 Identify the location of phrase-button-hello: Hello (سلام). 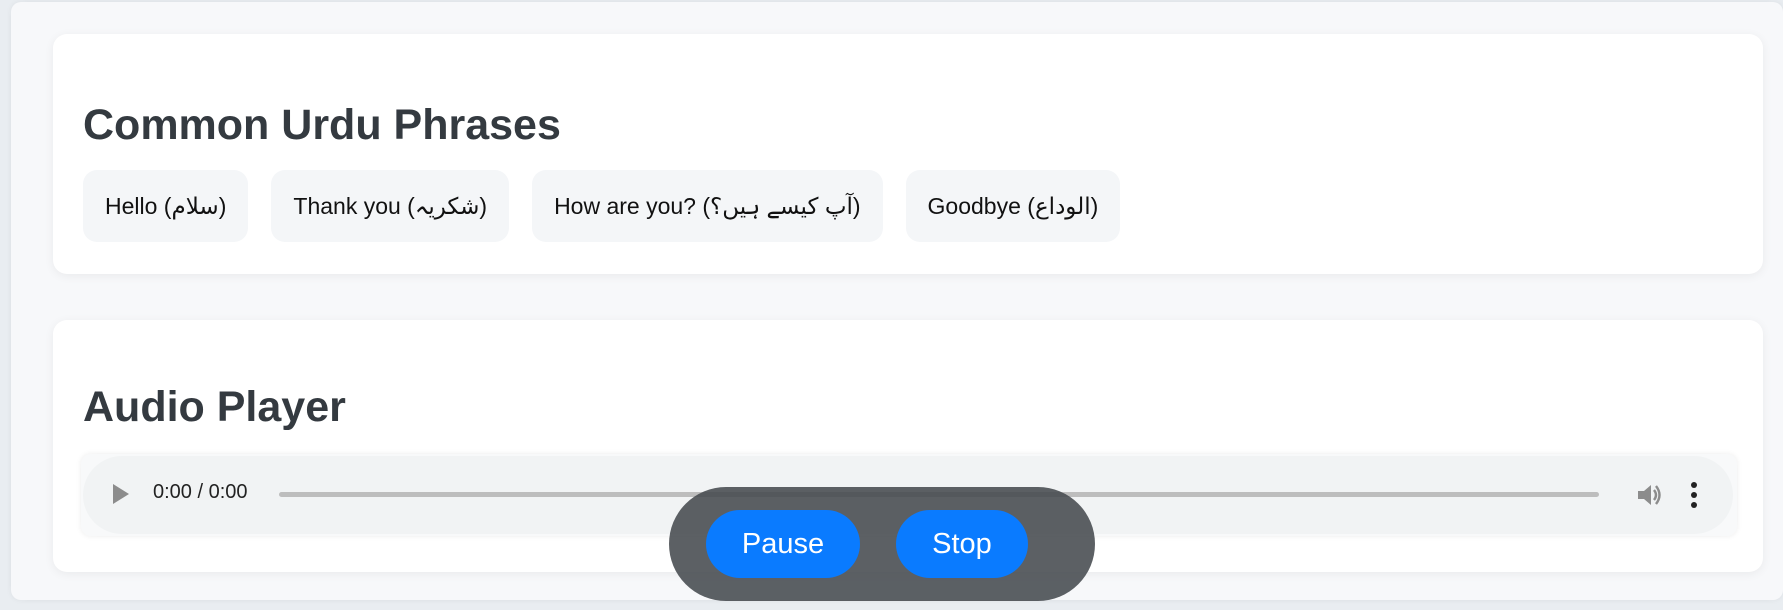
(166, 206).